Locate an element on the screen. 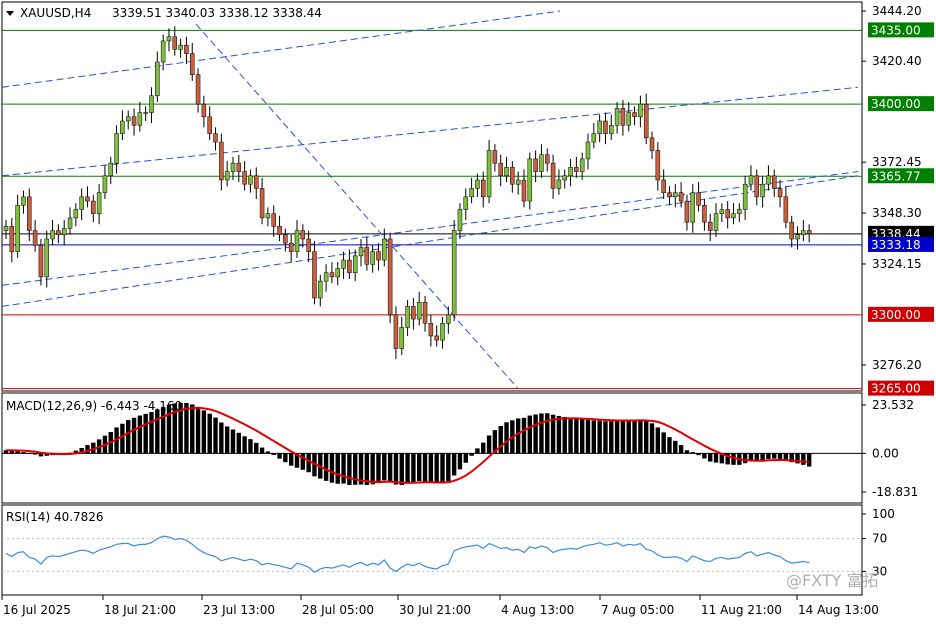 The image size is (936, 624). rsi-tick-label: 100 is located at coordinates (883, 514).